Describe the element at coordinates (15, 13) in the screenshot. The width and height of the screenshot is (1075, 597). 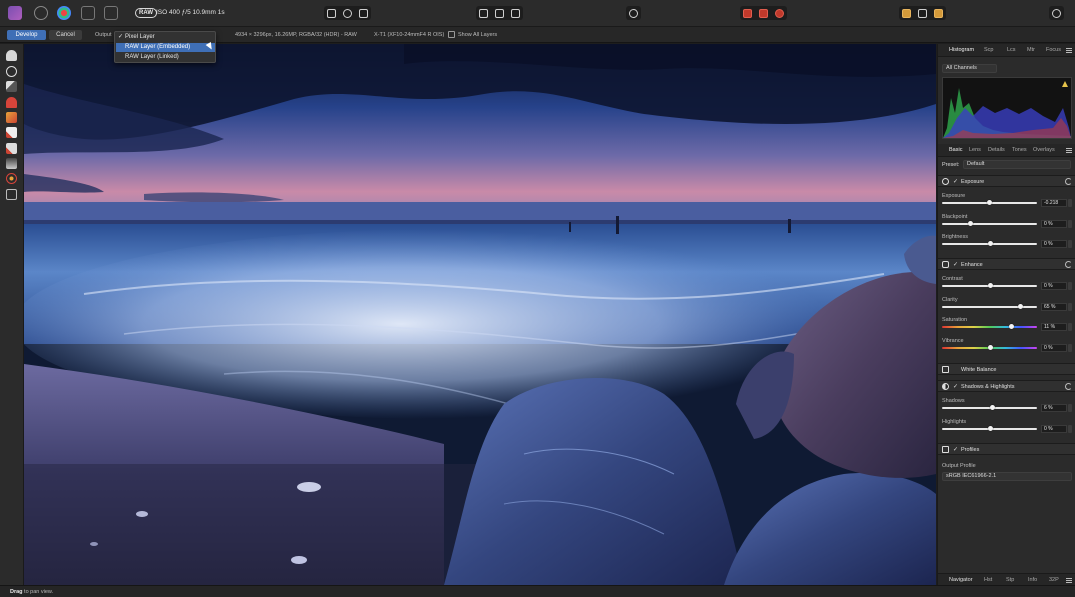
I see `photo-persona-icon` at that location.